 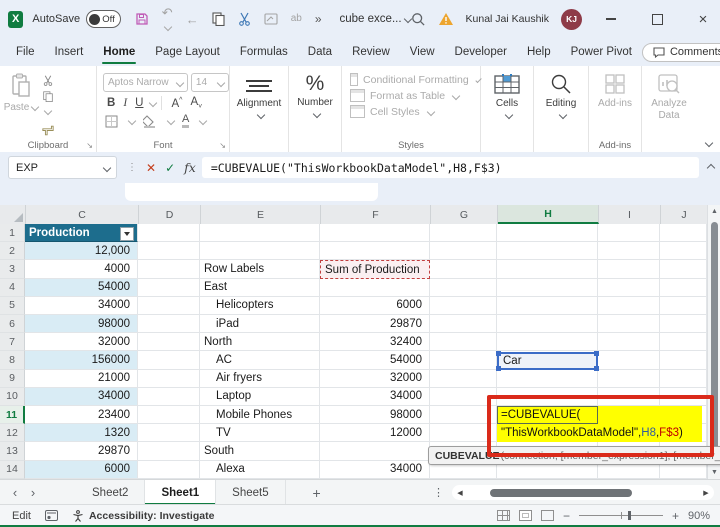 What do you see at coordinates (119, 52) in the screenshot?
I see `tab-home: Home` at bounding box center [119, 52].